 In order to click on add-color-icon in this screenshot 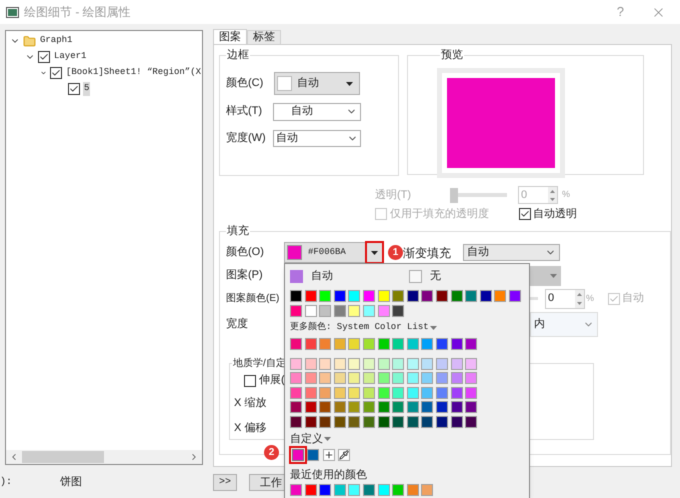, I will do `click(329, 455)`.